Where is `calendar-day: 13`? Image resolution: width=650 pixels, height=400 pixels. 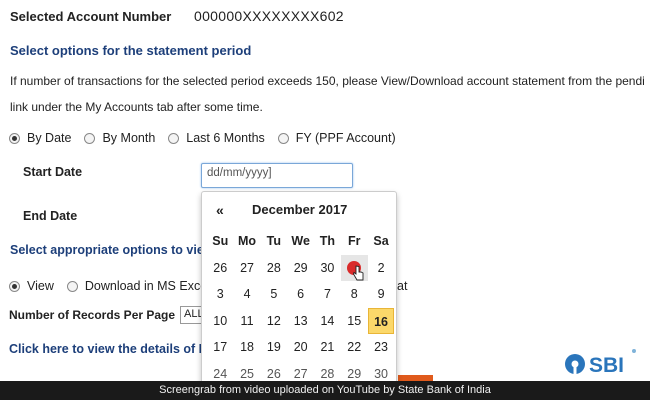 calendar-day: 13 is located at coordinates (300, 321).